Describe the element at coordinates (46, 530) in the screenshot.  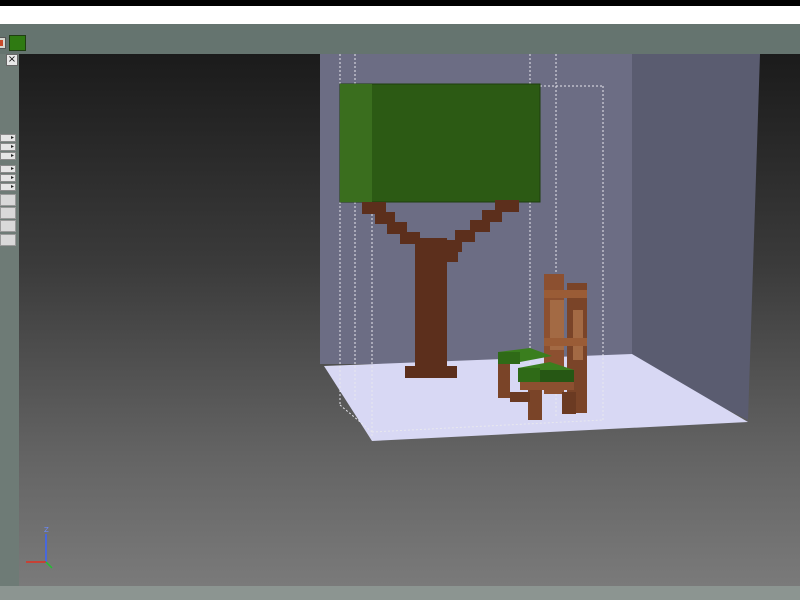
I see `z-axis-label: Z` at that location.